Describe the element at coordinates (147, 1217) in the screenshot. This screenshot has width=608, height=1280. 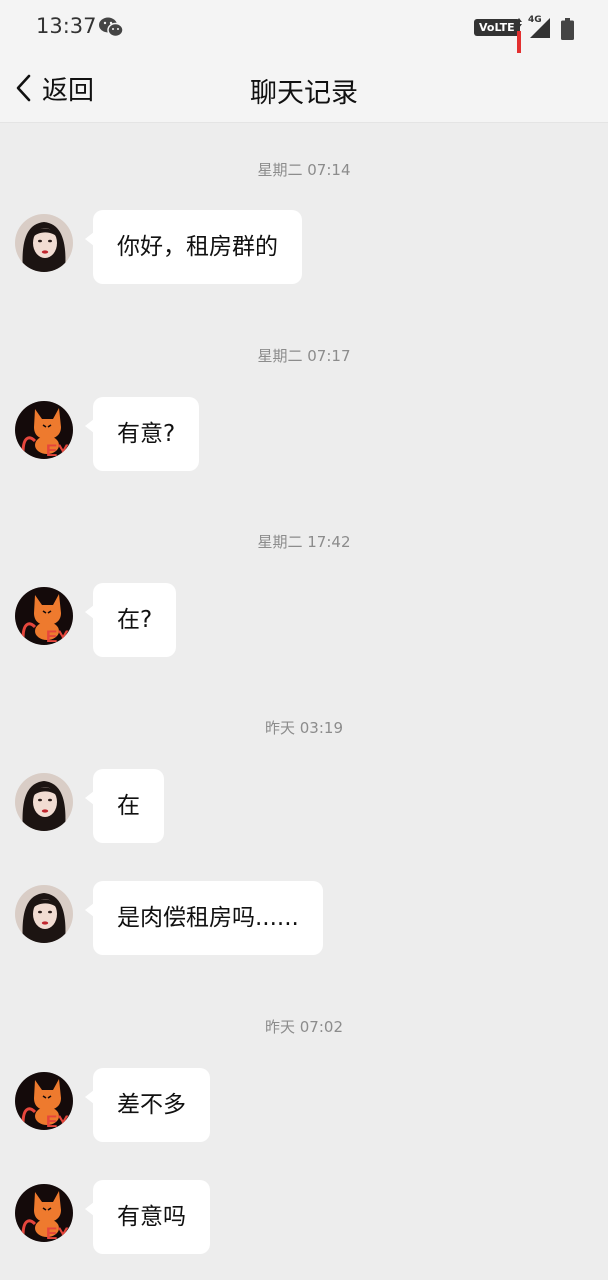
I see `message-bubble: 有意吗` at that location.